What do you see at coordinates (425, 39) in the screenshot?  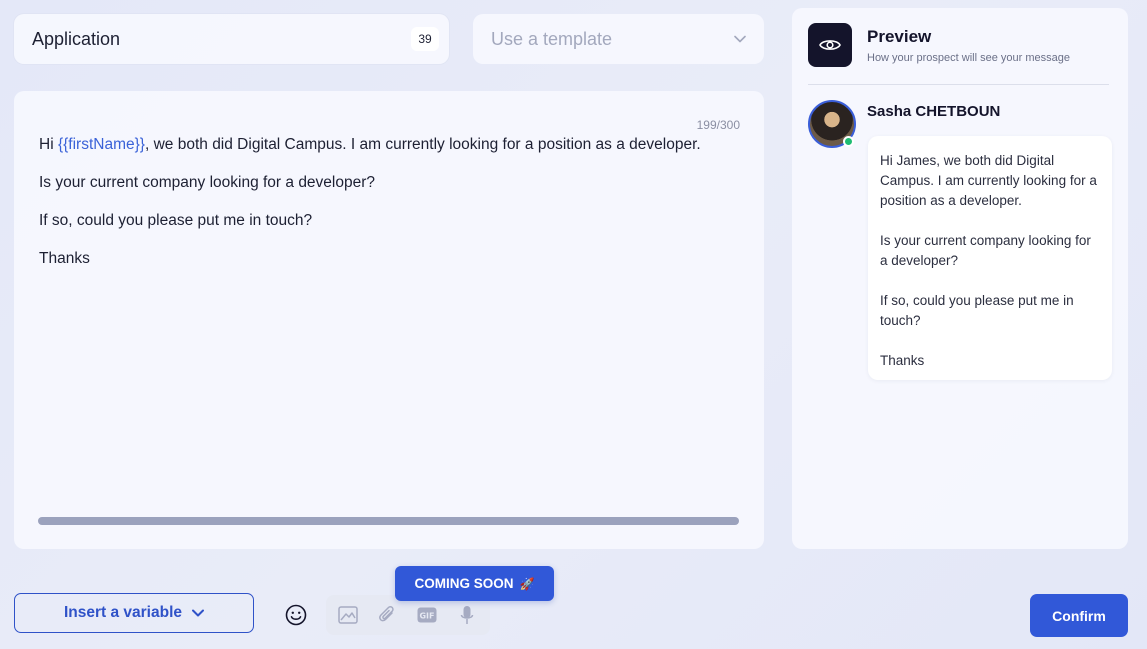 I see `message-name-count-badge: 39` at bounding box center [425, 39].